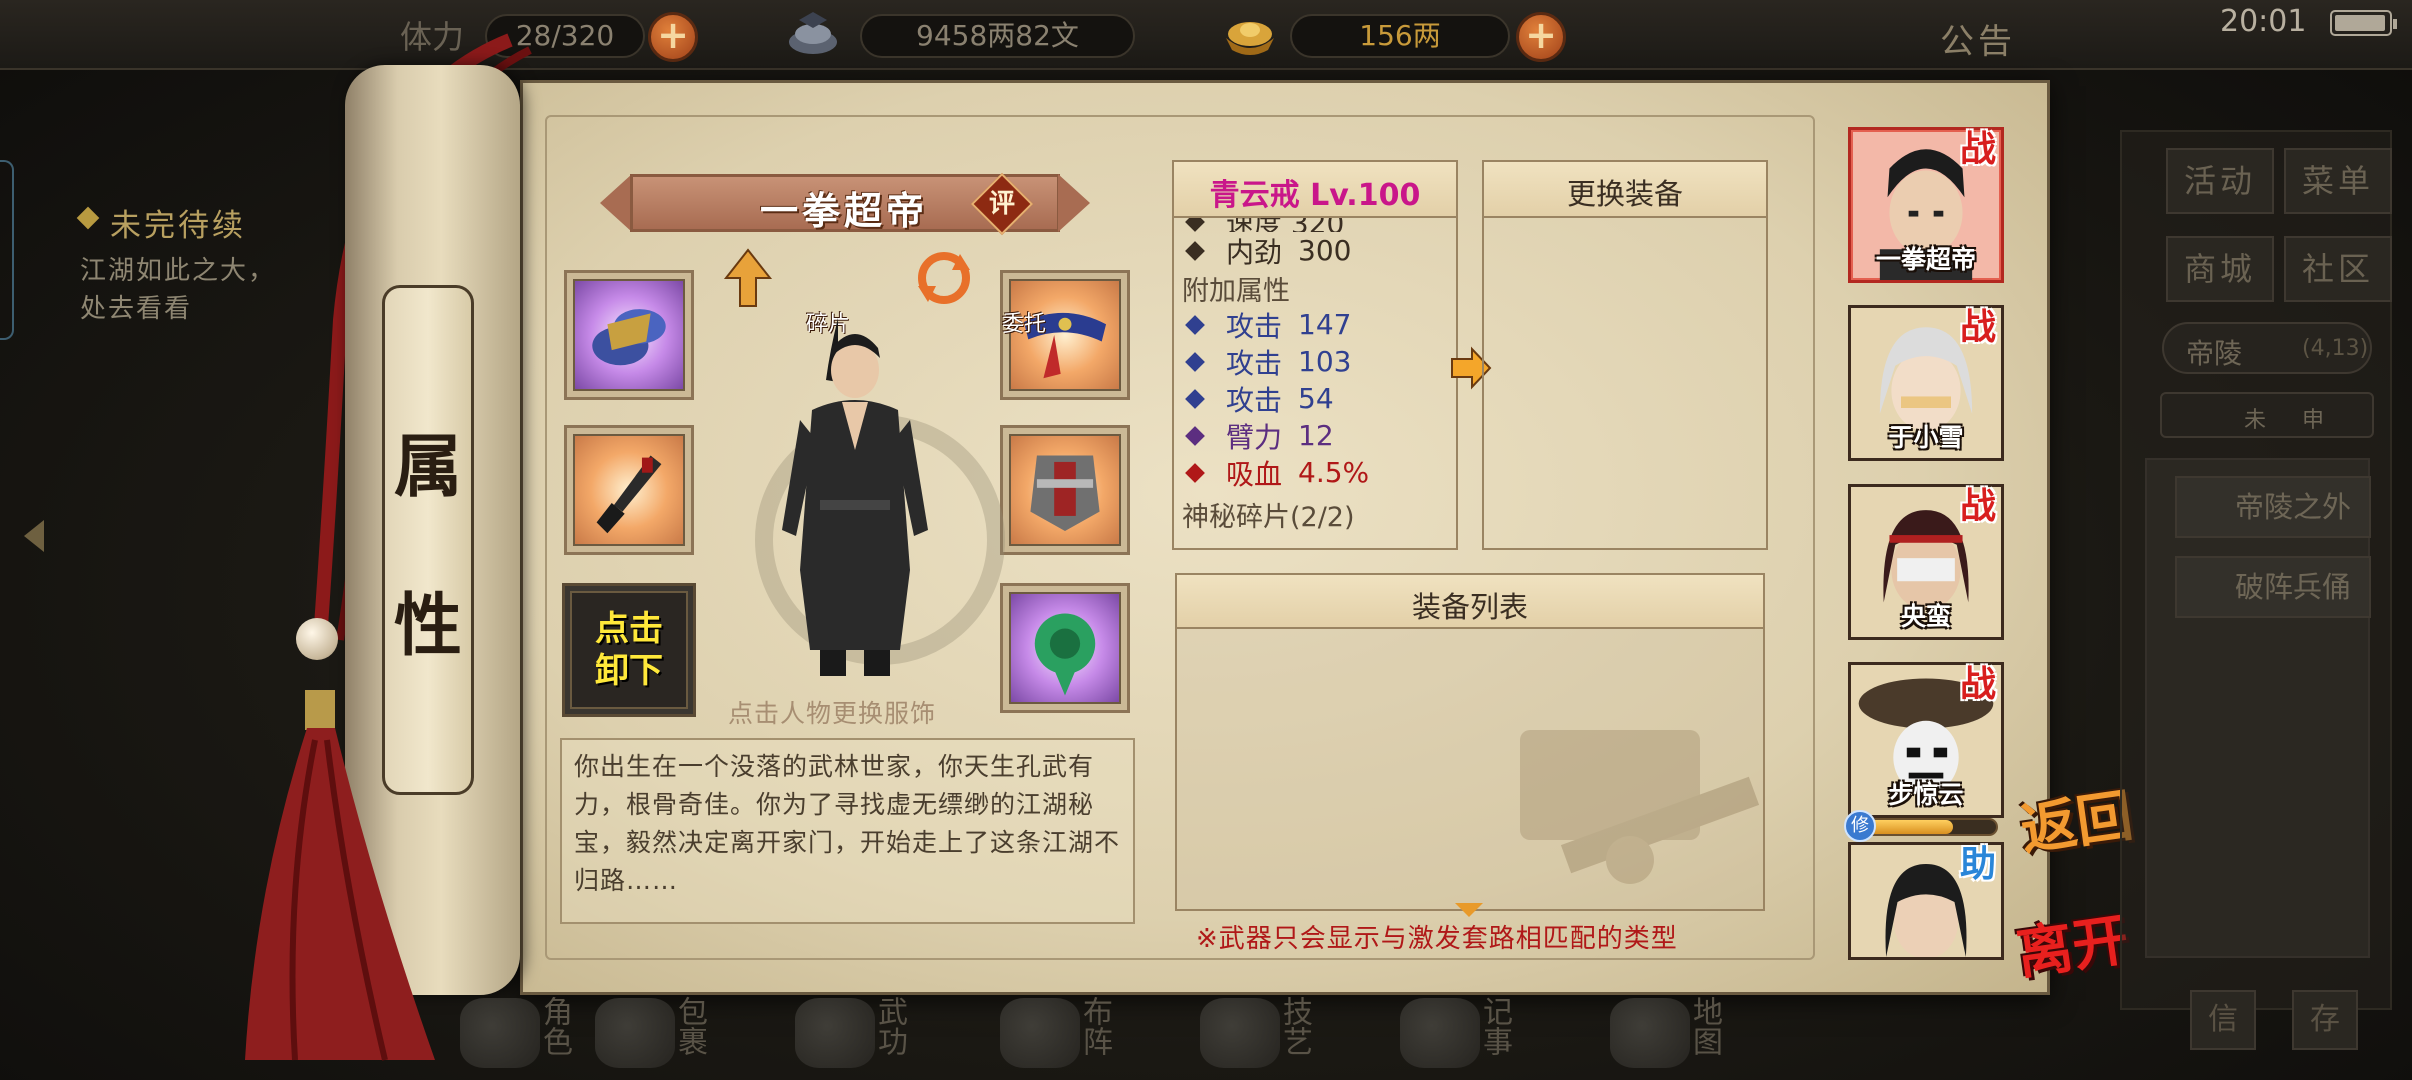  What do you see at coordinates (635, 1033) in the screenshot?
I see `bag-icon` at bounding box center [635, 1033].